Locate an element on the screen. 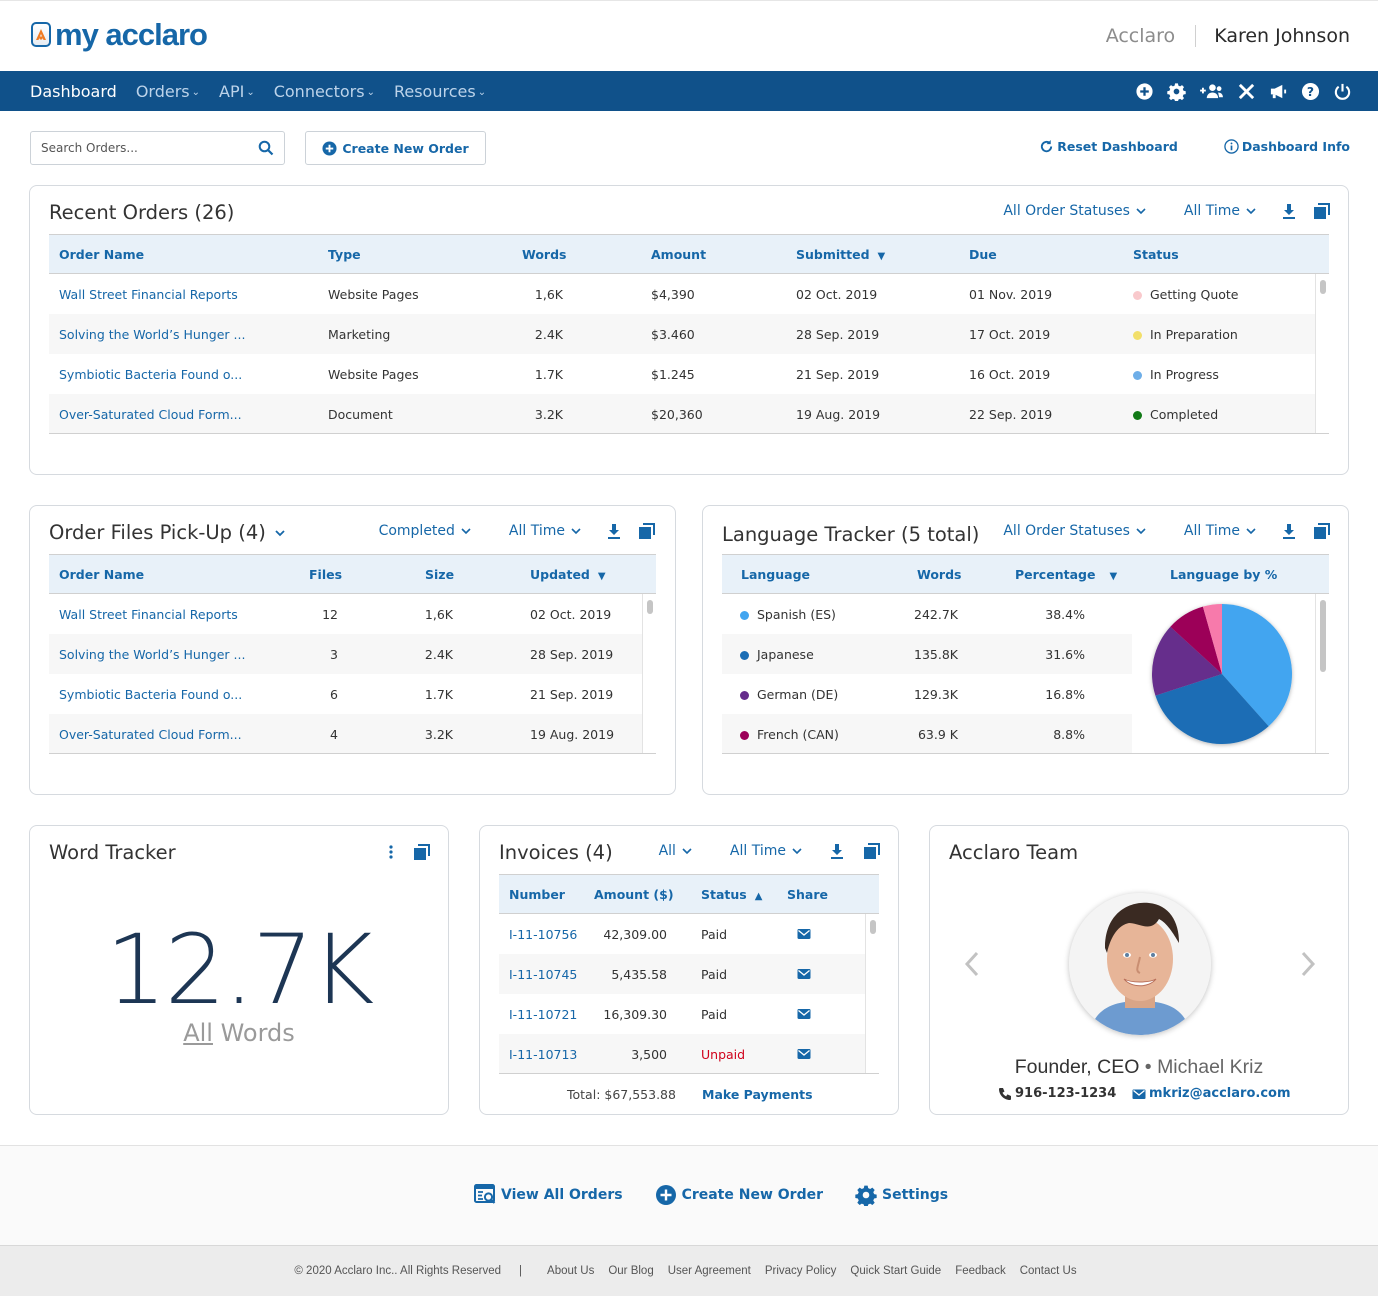 The height and width of the screenshot is (1296, 1378). col-files: Files is located at coordinates (325, 574).